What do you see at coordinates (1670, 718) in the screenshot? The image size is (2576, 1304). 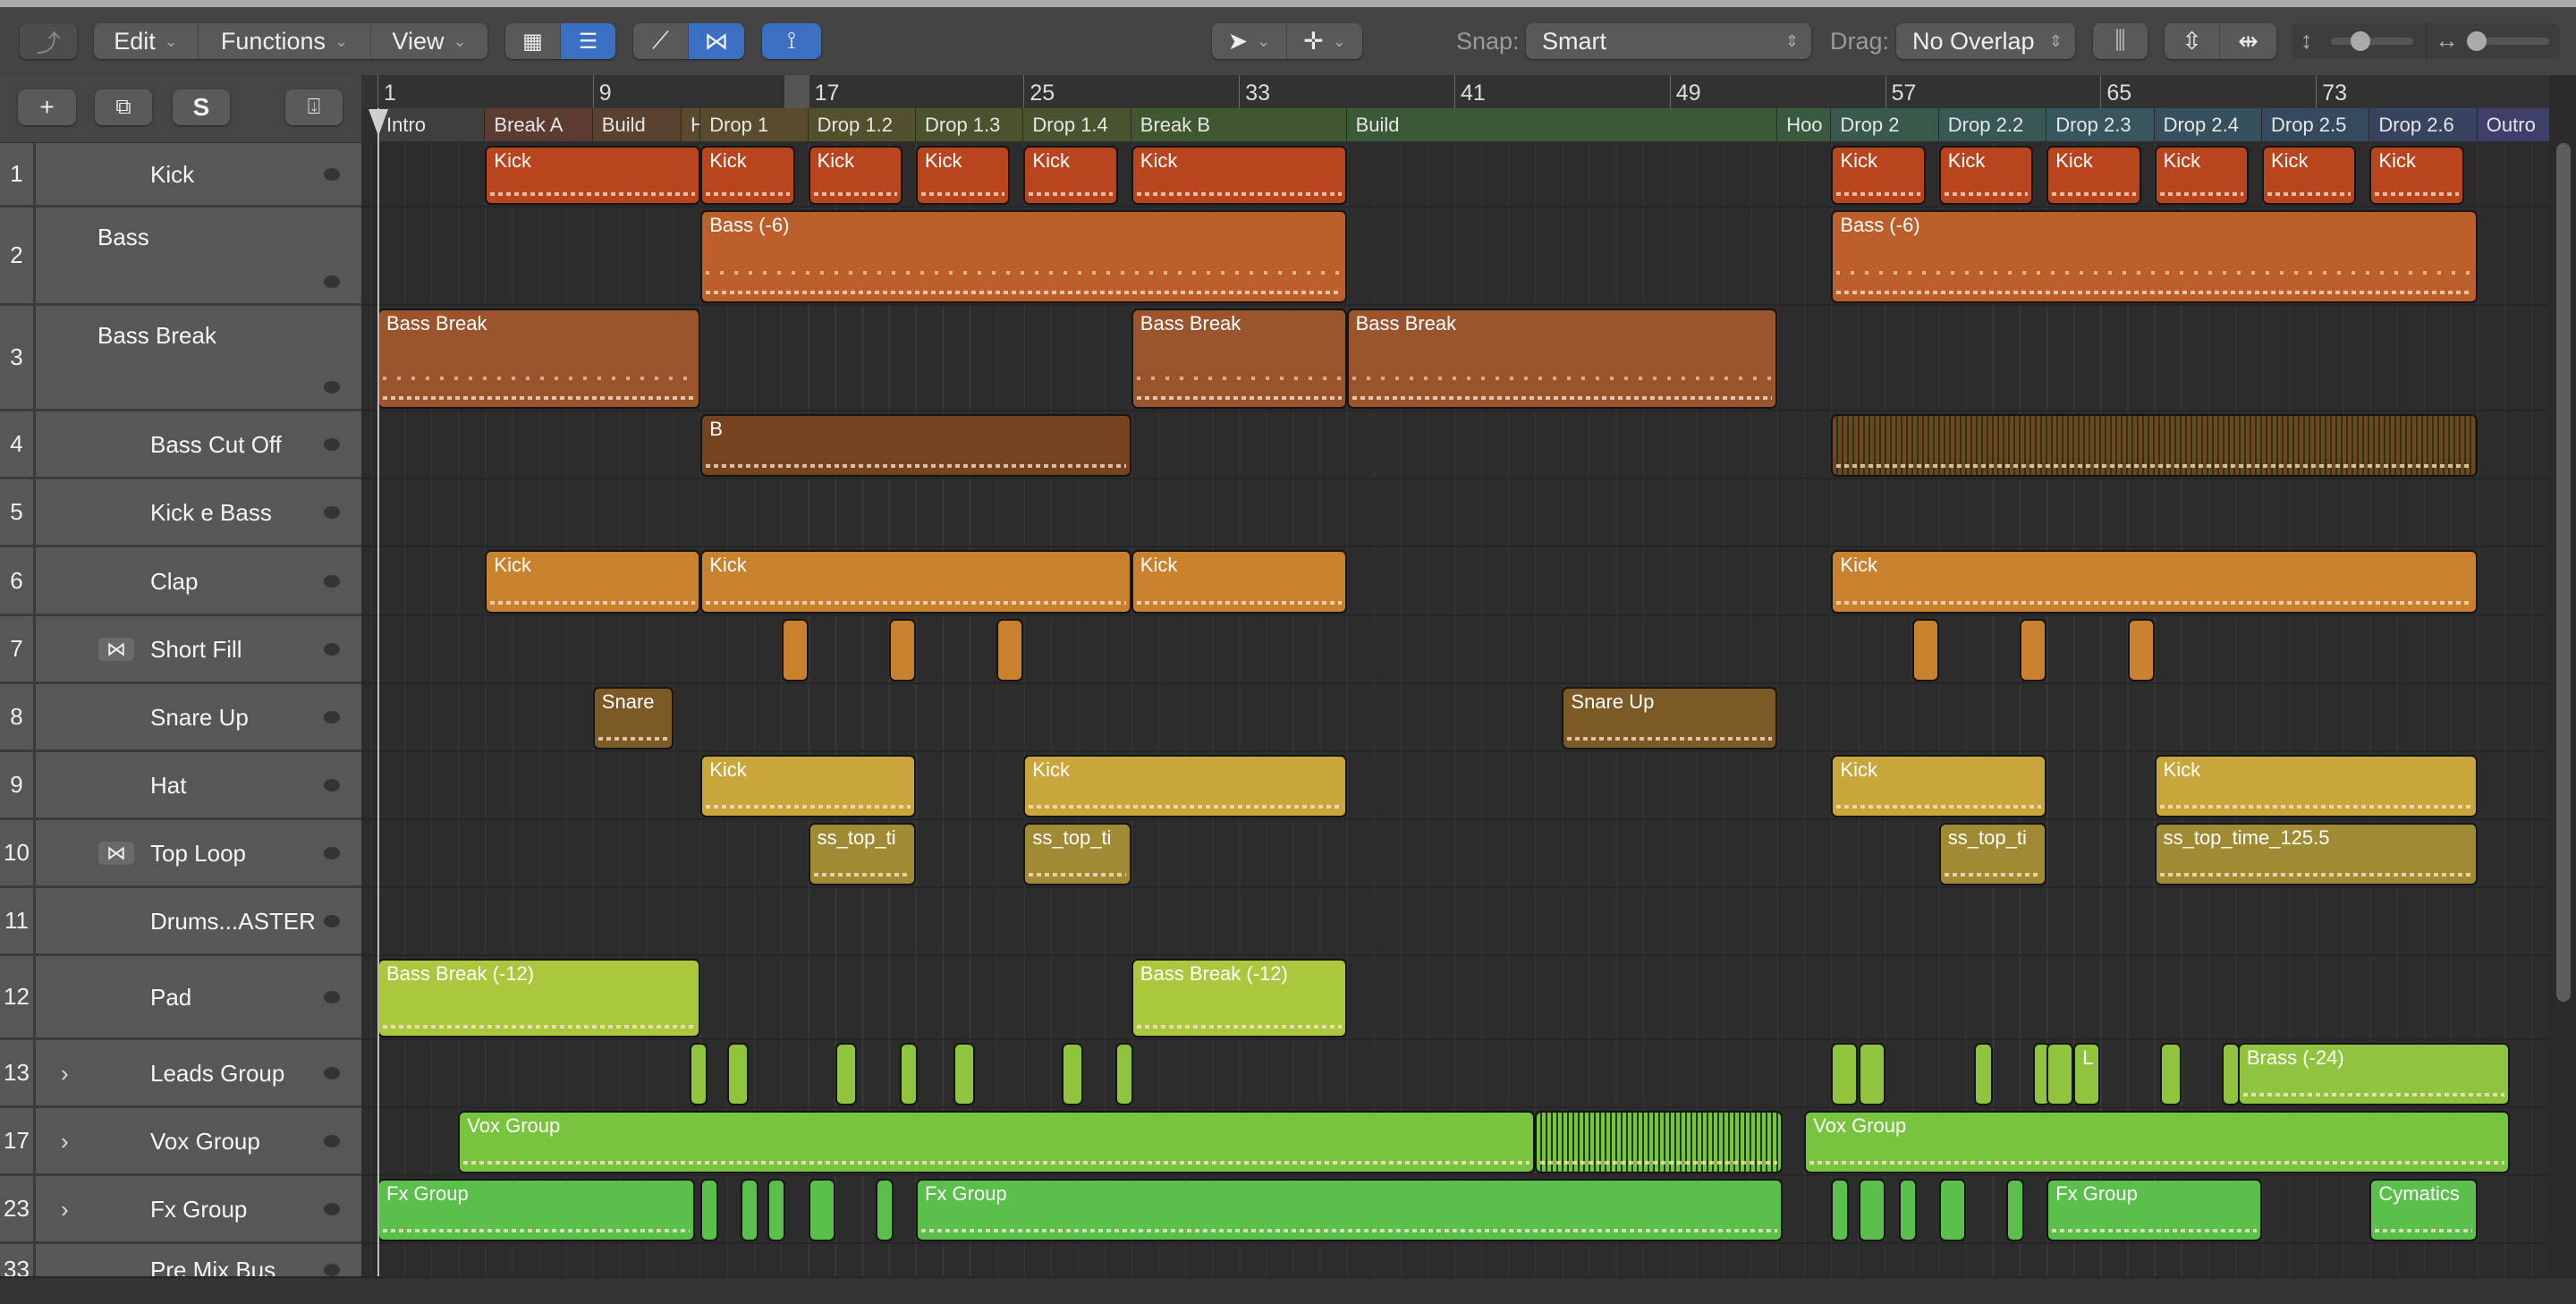 I see `region: Snare Up` at bounding box center [1670, 718].